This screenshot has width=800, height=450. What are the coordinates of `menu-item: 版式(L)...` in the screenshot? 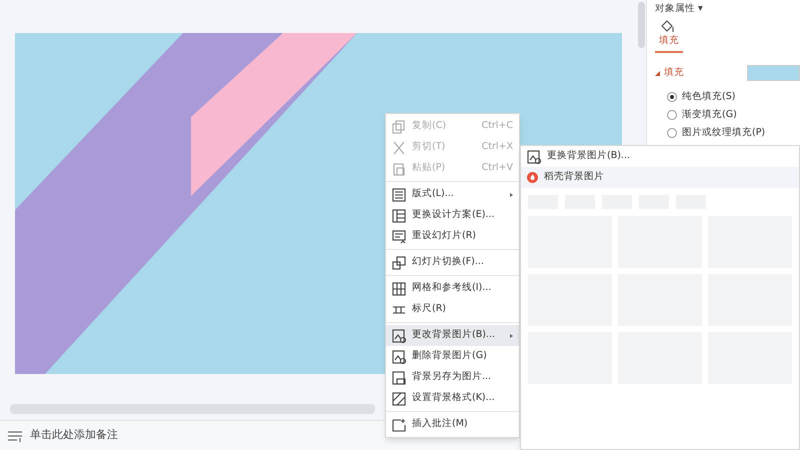 It's located at (452, 194).